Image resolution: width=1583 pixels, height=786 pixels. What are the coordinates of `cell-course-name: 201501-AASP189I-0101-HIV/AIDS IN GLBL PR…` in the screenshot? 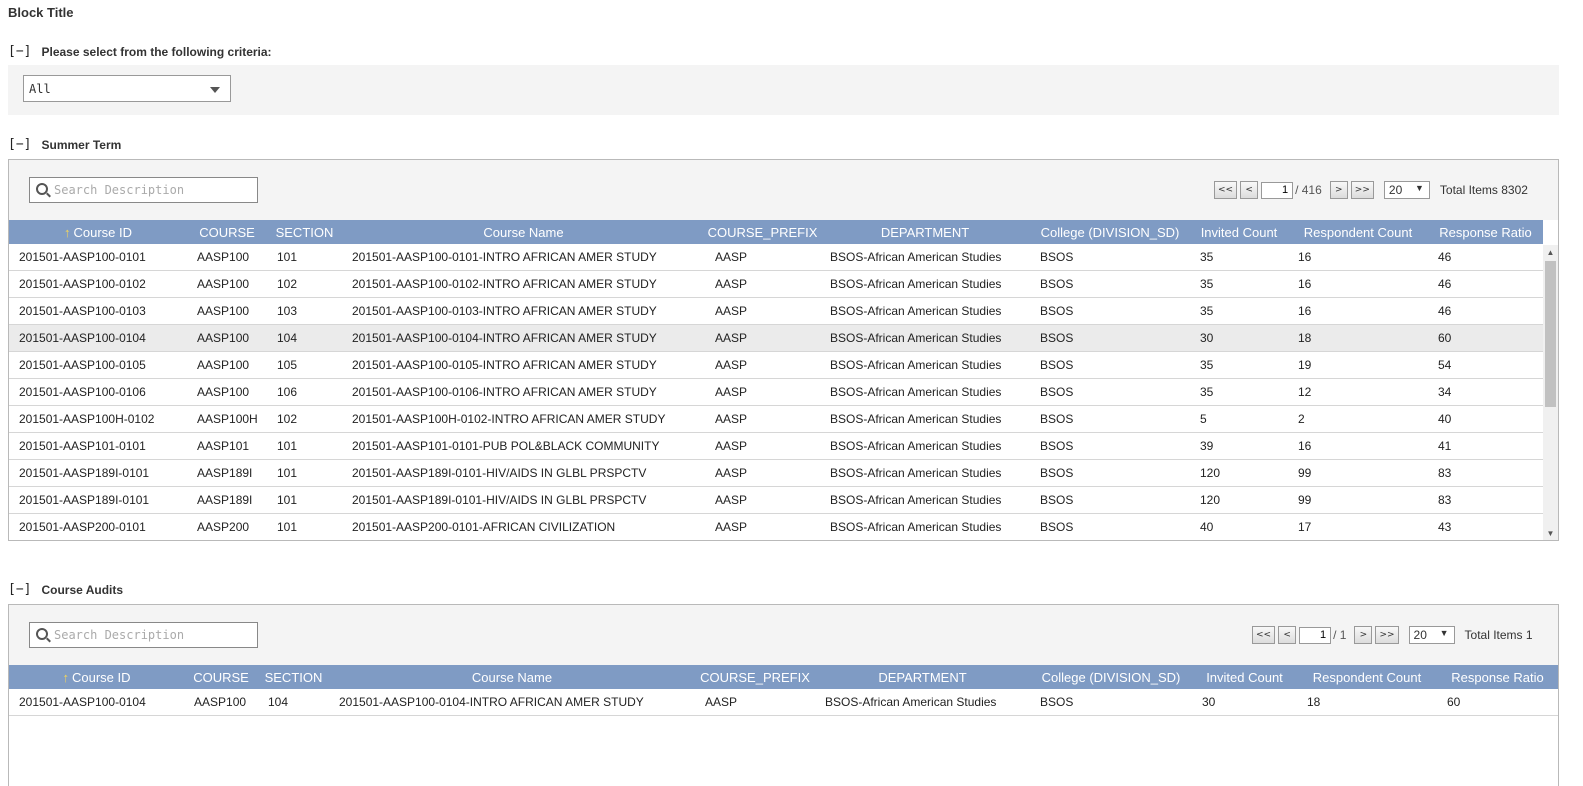 It's located at (523, 473).